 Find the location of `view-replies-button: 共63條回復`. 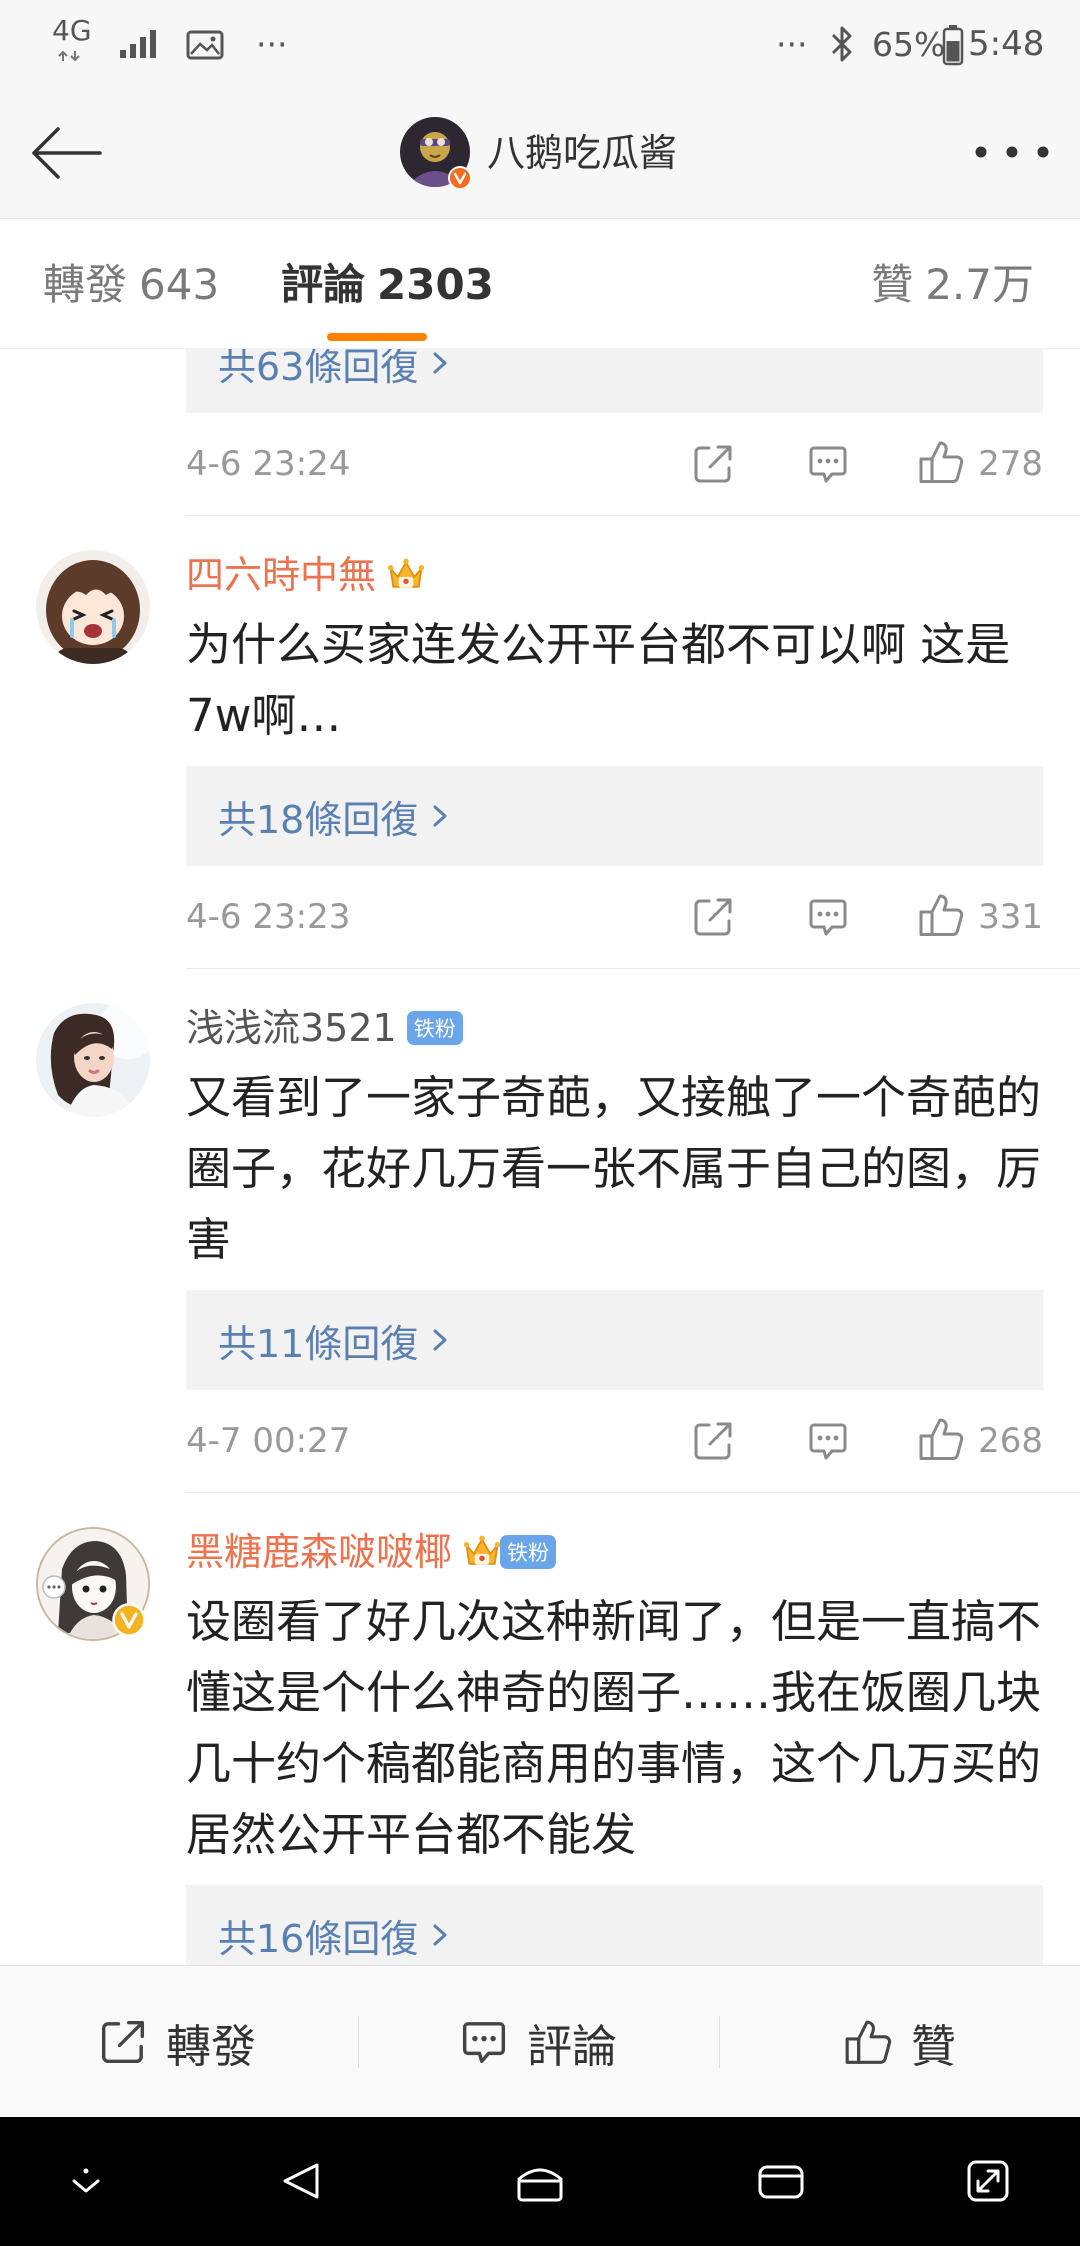

view-replies-button: 共63條回復 is located at coordinates (614, 381).